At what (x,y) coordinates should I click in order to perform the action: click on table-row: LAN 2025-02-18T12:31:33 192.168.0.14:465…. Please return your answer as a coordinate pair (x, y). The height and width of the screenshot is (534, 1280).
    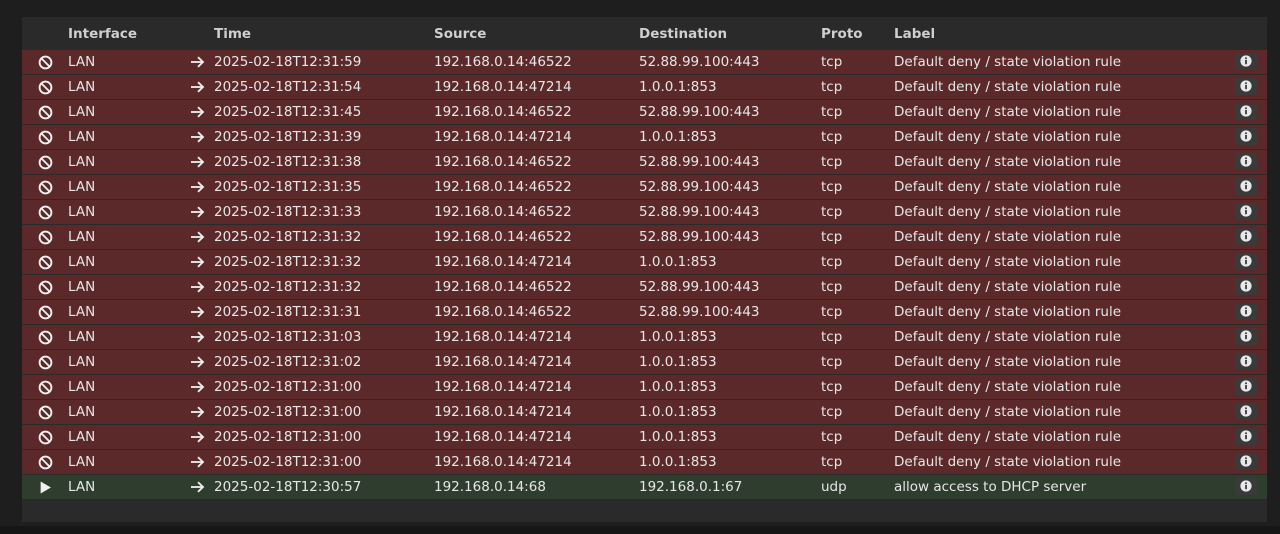
    Looking at the image, I should click on (644, 212).